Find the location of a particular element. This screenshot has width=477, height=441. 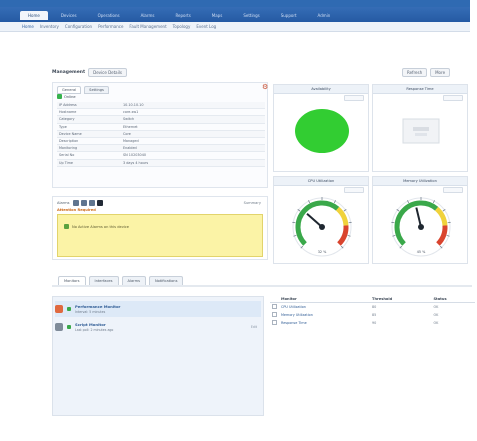

details-tabs: General Settings is located at coordinates (83, 90).